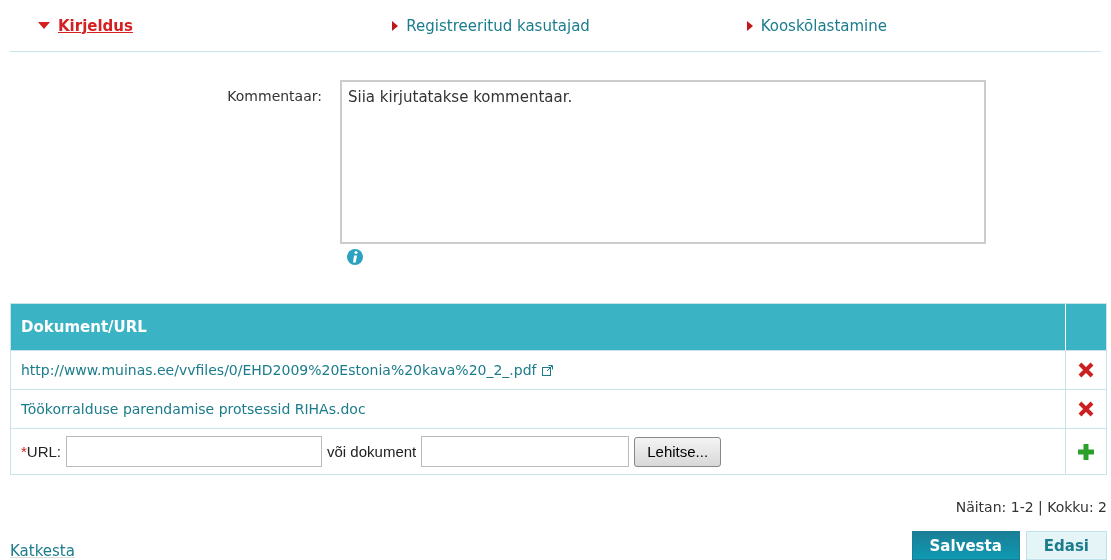  What do you see at coordinates (1066, 545) in the screenshot?
I see `next-button: Edasi` at bounding box center [1066, 545].